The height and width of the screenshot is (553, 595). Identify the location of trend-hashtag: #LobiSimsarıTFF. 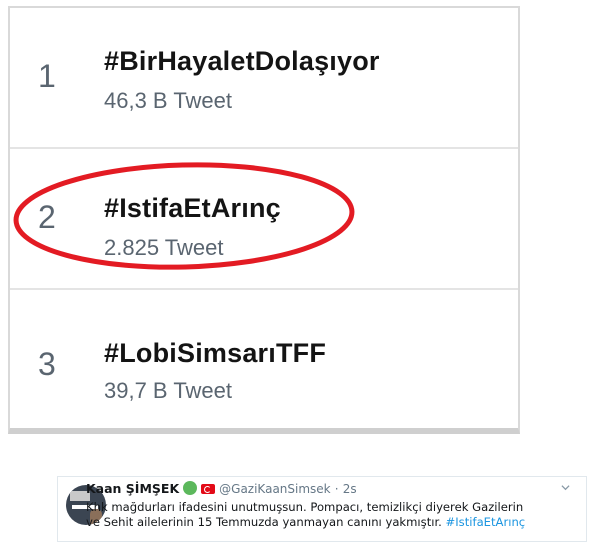
(215, 353).